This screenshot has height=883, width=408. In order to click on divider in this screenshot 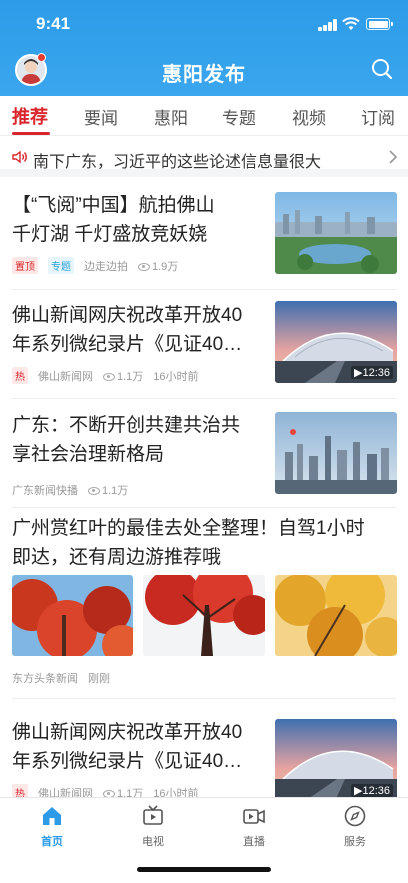, I will do `click(204, 698)`.